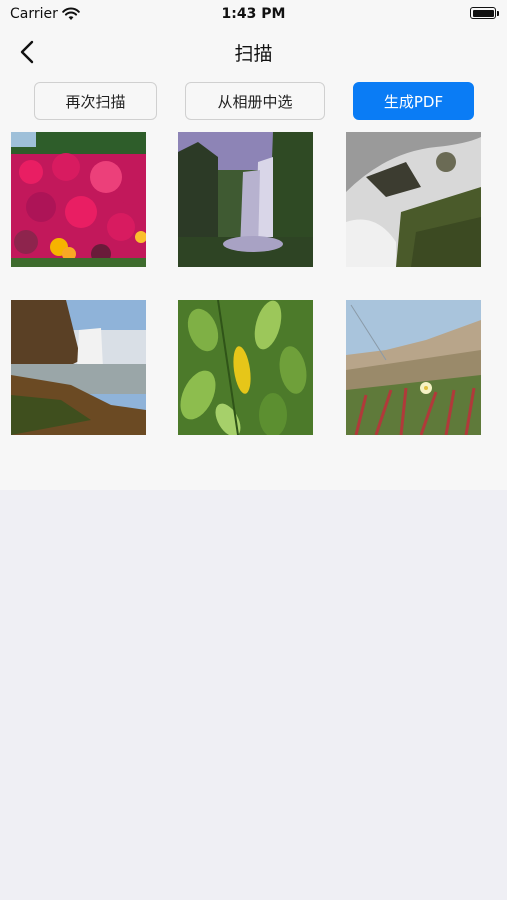 The width and height of the screenshot is (507, 900). What do you see at coordinates (78, 367) in the screenshot?
I see `photo-thumbnail-cliff-waterfall` at bounding box center [78, 367].